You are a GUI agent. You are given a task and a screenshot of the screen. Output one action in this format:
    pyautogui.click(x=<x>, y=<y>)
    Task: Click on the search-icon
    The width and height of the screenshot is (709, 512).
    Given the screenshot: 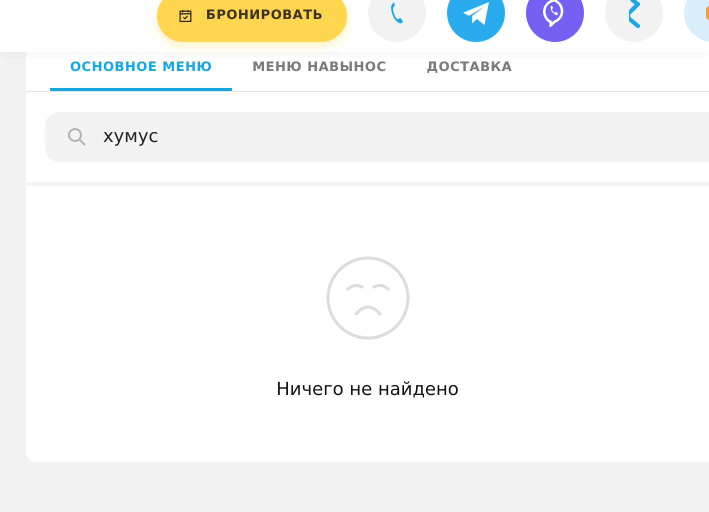 What is the action you would take?
    pyautogui.click(x=77, y=136)
    